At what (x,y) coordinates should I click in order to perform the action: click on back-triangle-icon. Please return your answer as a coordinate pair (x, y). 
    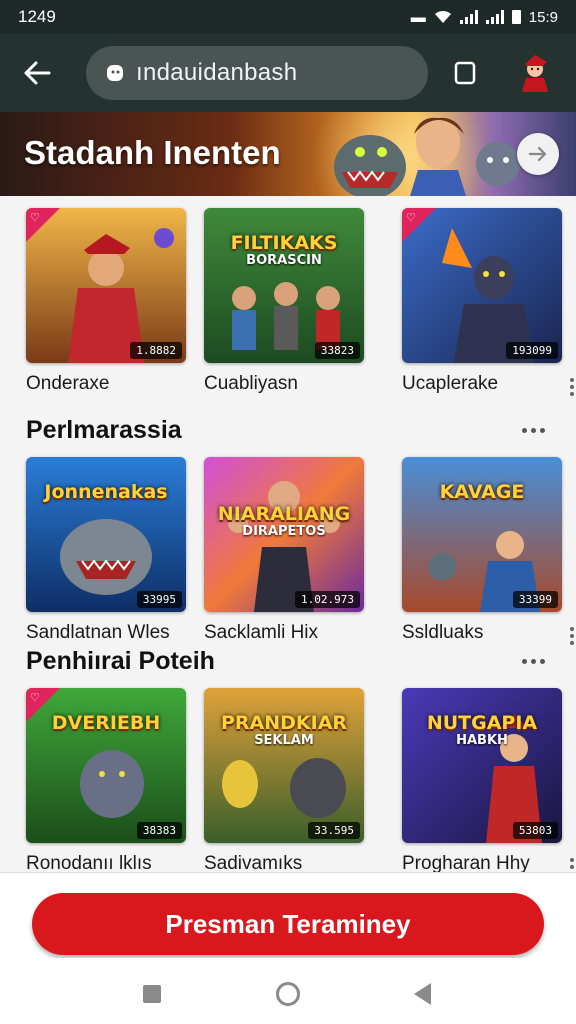
    Looking at the image, I should click on (422, 994).